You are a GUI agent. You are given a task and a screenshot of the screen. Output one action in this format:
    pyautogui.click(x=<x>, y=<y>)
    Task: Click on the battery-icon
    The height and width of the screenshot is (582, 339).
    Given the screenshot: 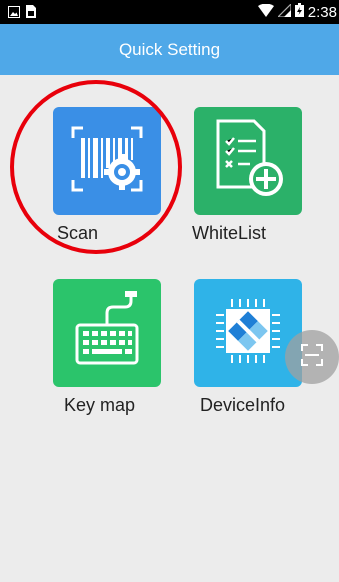 What is the action you would take?
    pyautogui.click(x=299, y=12)
    